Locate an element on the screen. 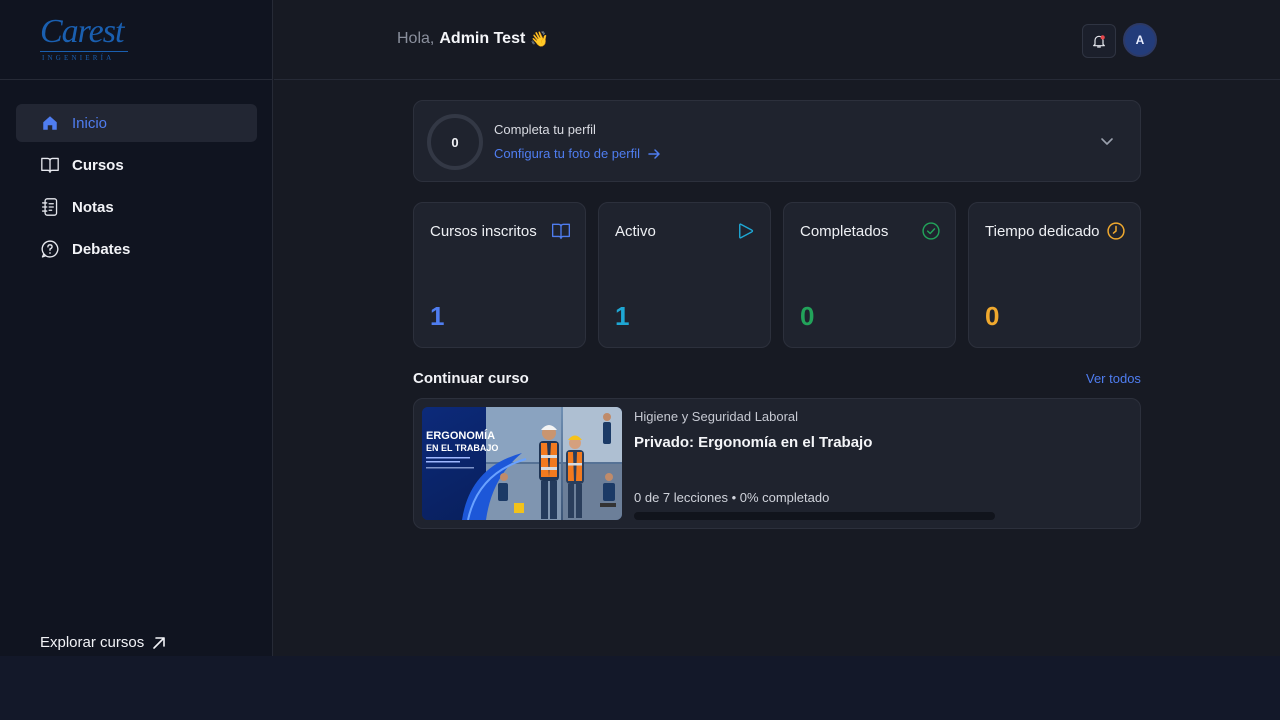 The width and height of the screenshot is (1280, 720). sidebar-item-label: Notas is located at coordinates (93, 207).